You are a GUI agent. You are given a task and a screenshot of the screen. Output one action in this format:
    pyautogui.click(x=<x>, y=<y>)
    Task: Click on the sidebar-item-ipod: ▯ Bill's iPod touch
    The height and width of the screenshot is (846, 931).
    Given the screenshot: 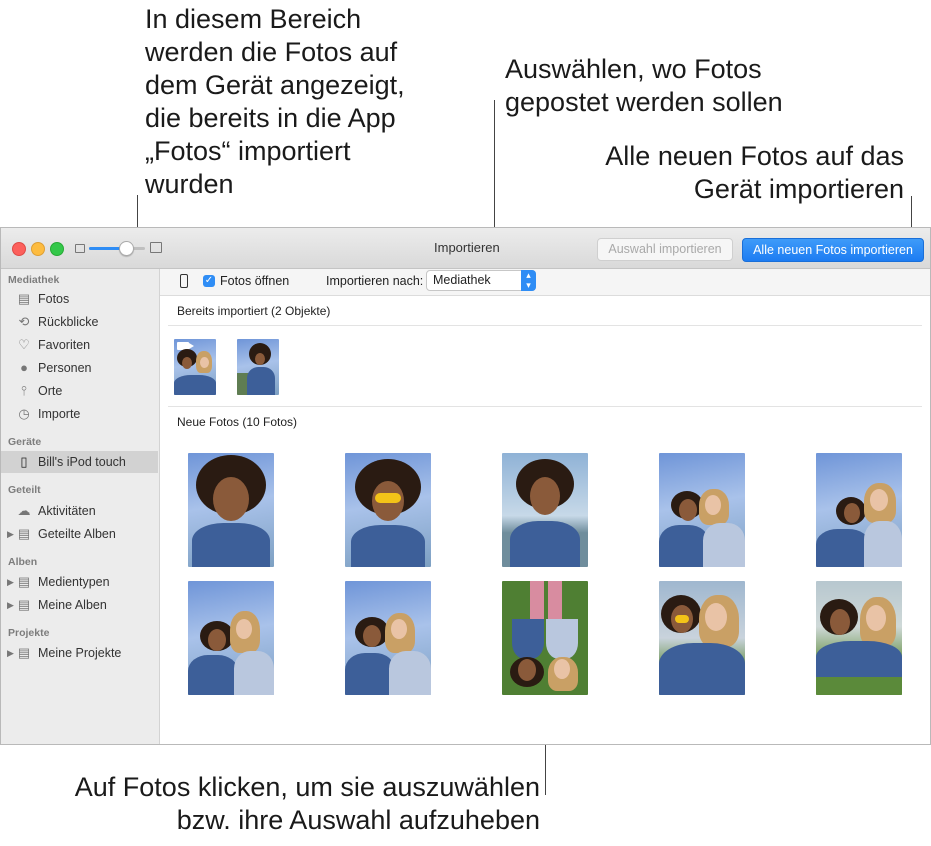 What is the action you would take?
    pyautogui.click(x=79, y=462)
    